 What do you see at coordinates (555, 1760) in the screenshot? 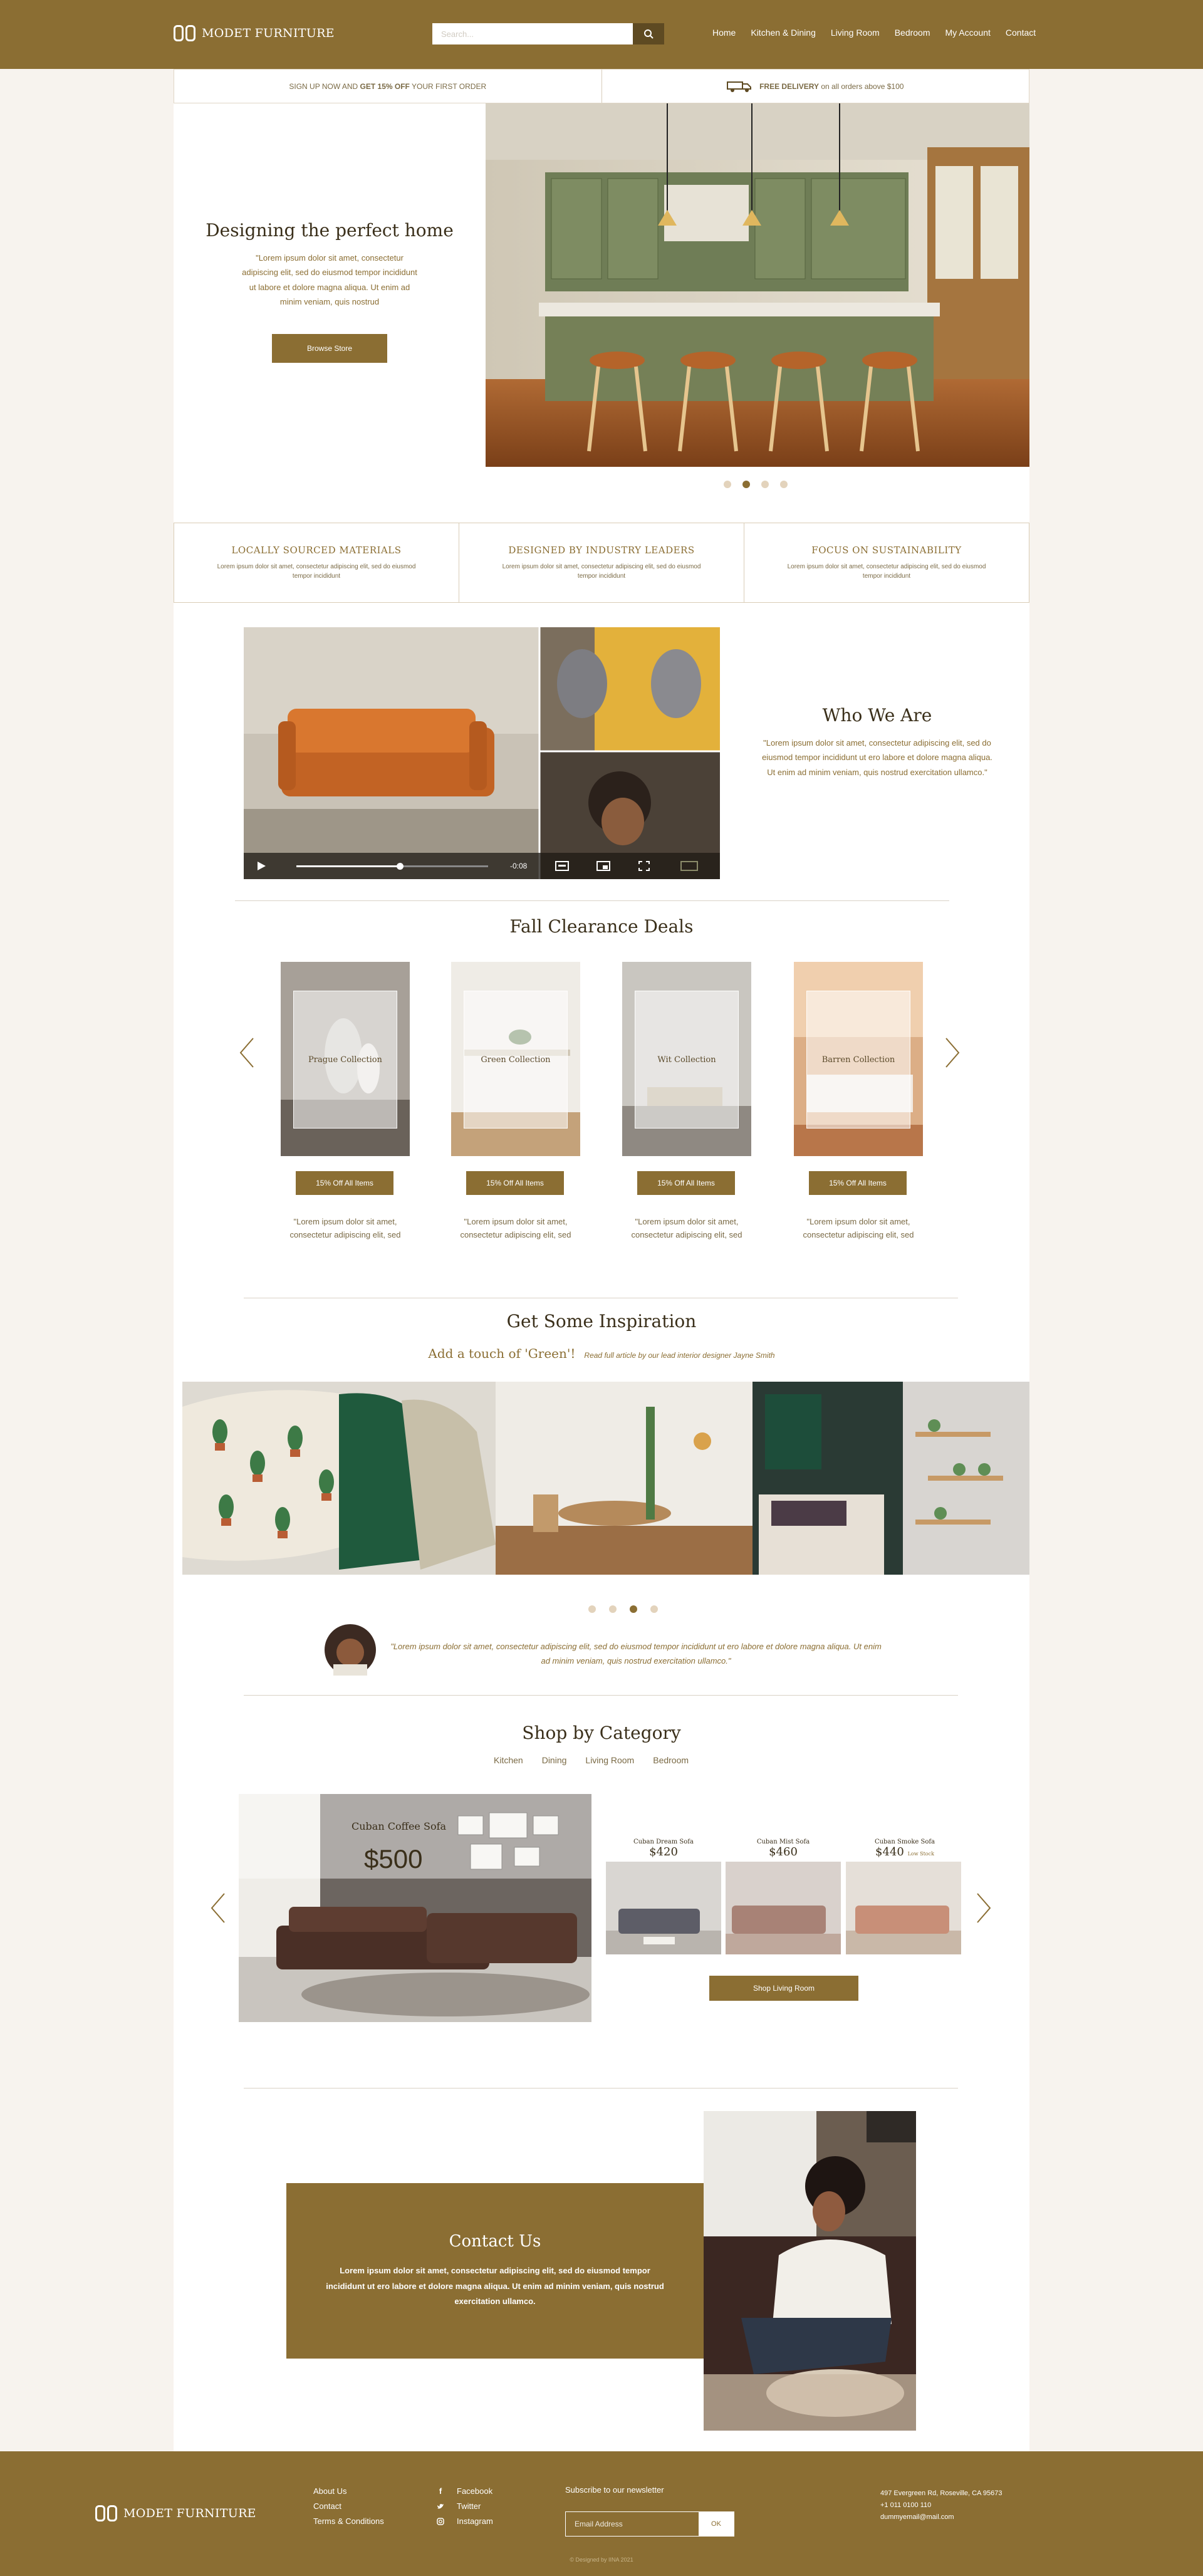
I see `tab-dining: Dining` at bounding box center [555, 1760].